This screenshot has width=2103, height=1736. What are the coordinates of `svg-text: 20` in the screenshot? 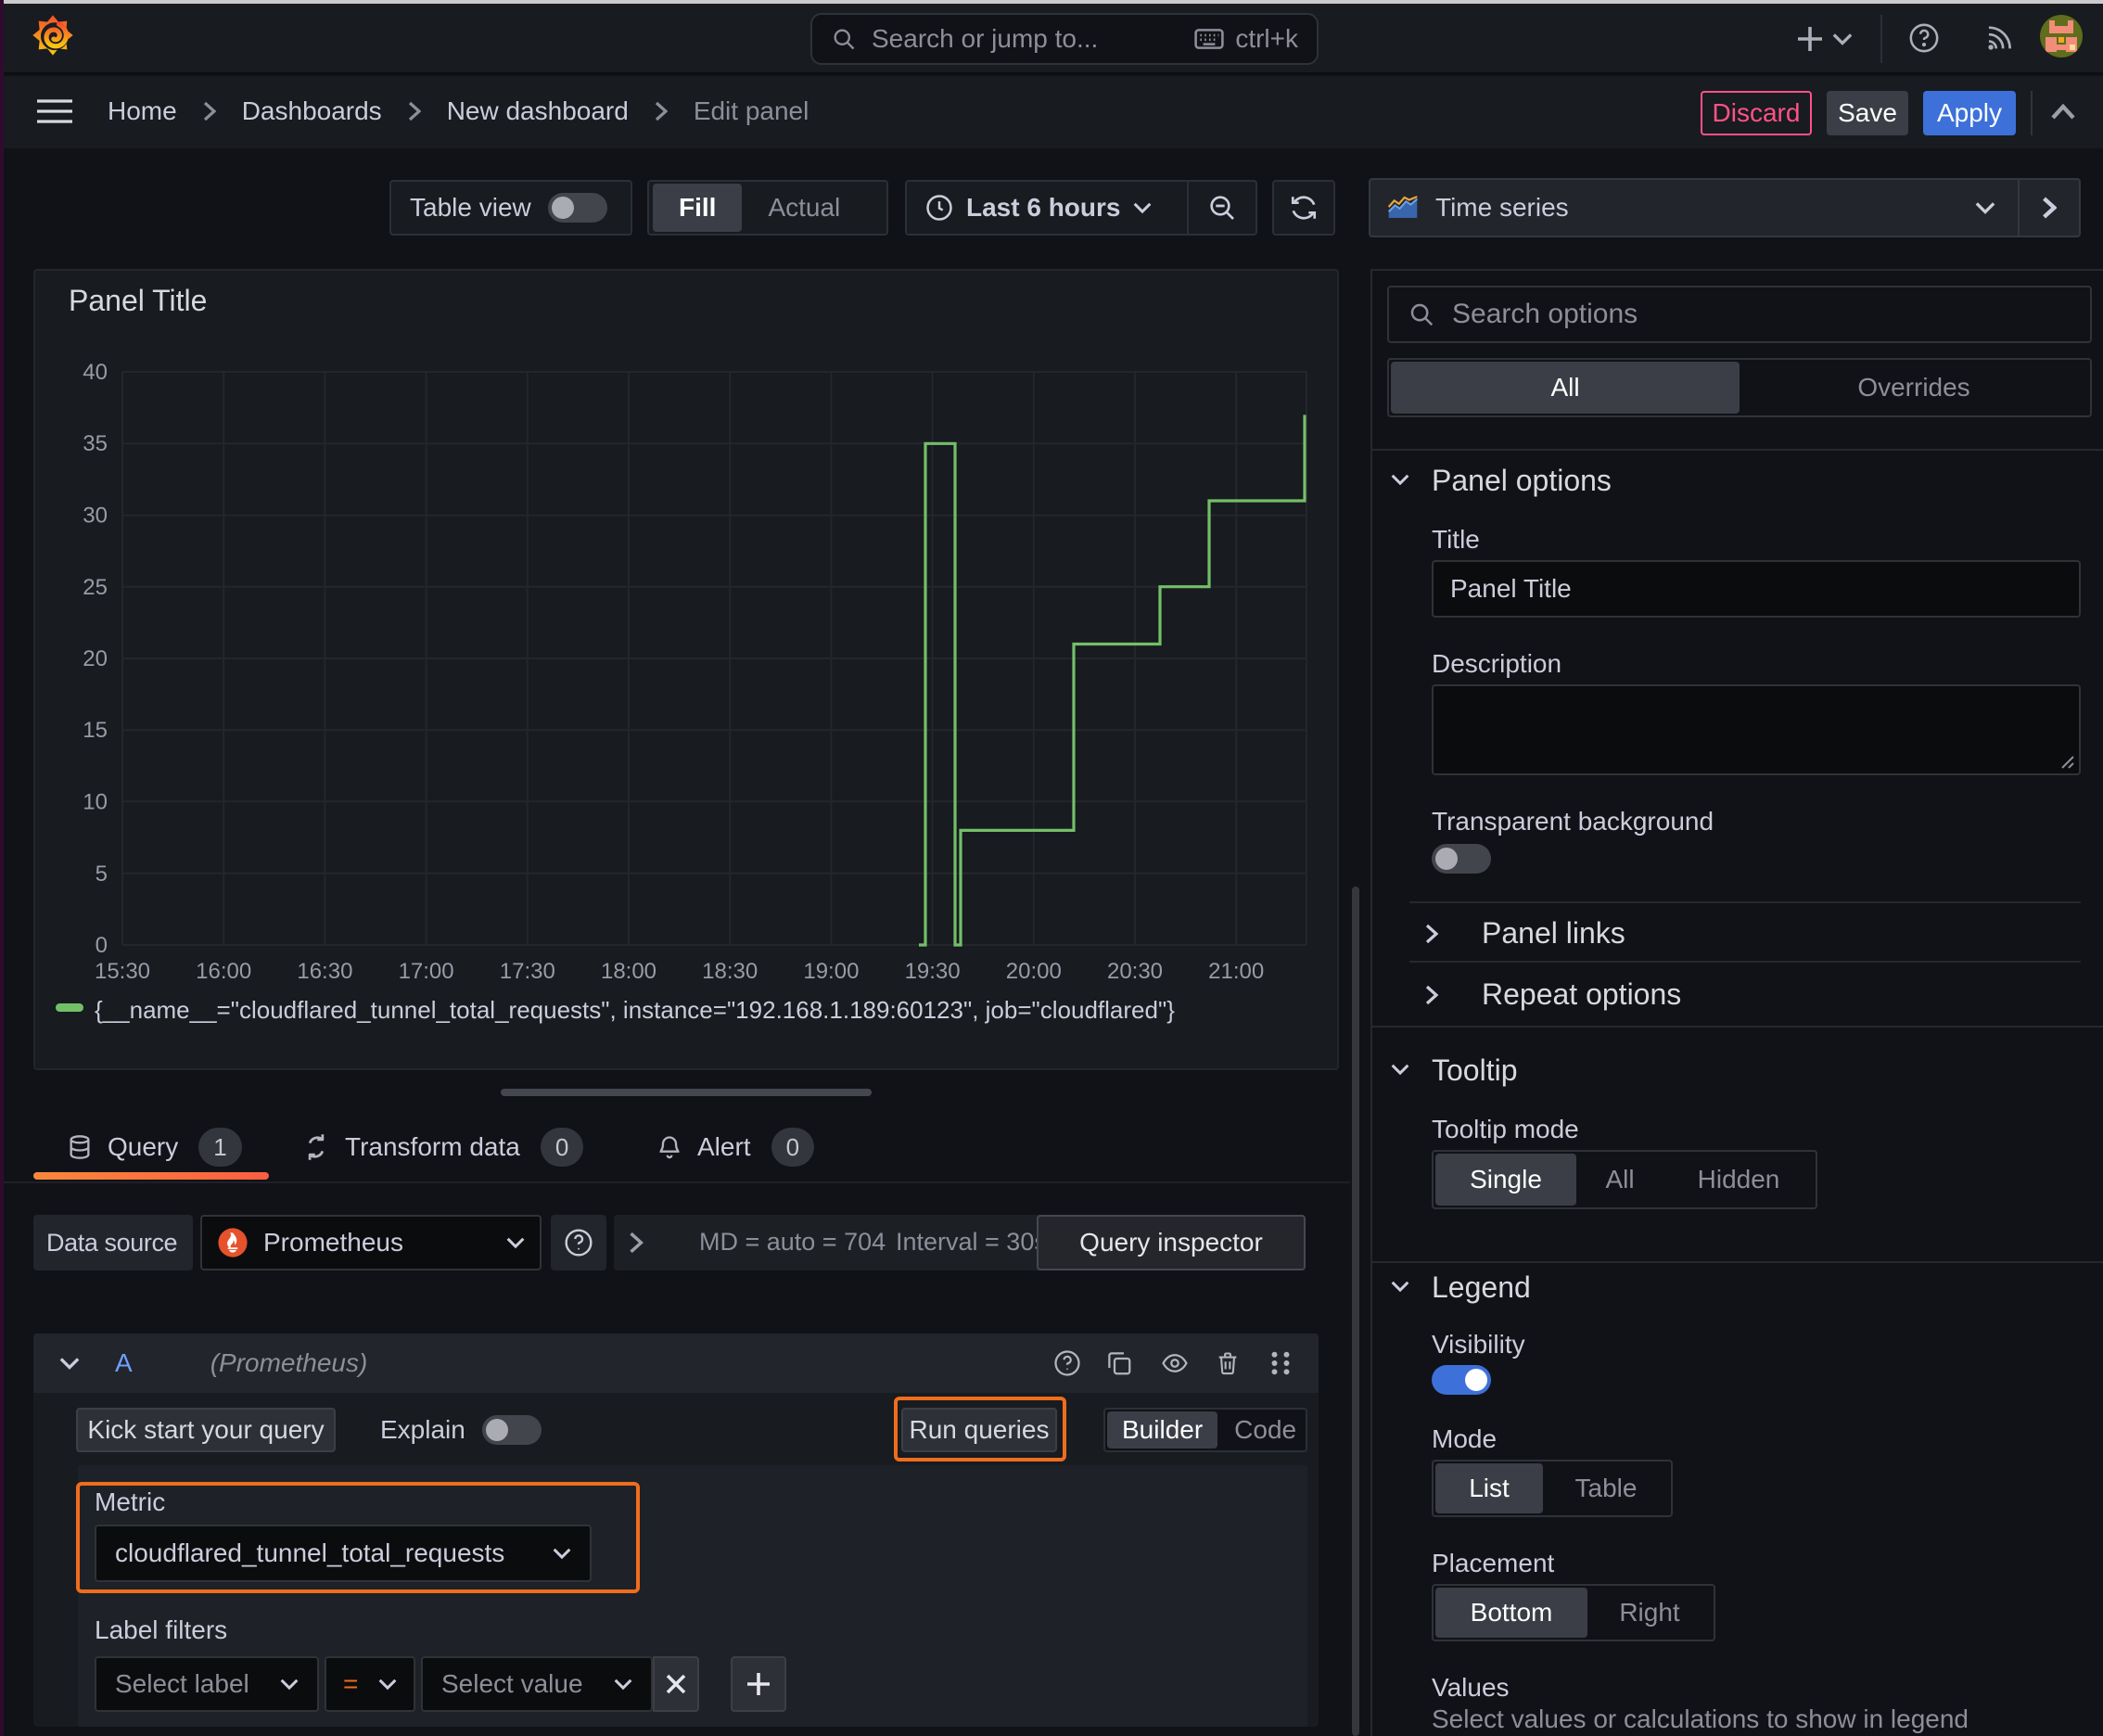 It's located at (95, 658).